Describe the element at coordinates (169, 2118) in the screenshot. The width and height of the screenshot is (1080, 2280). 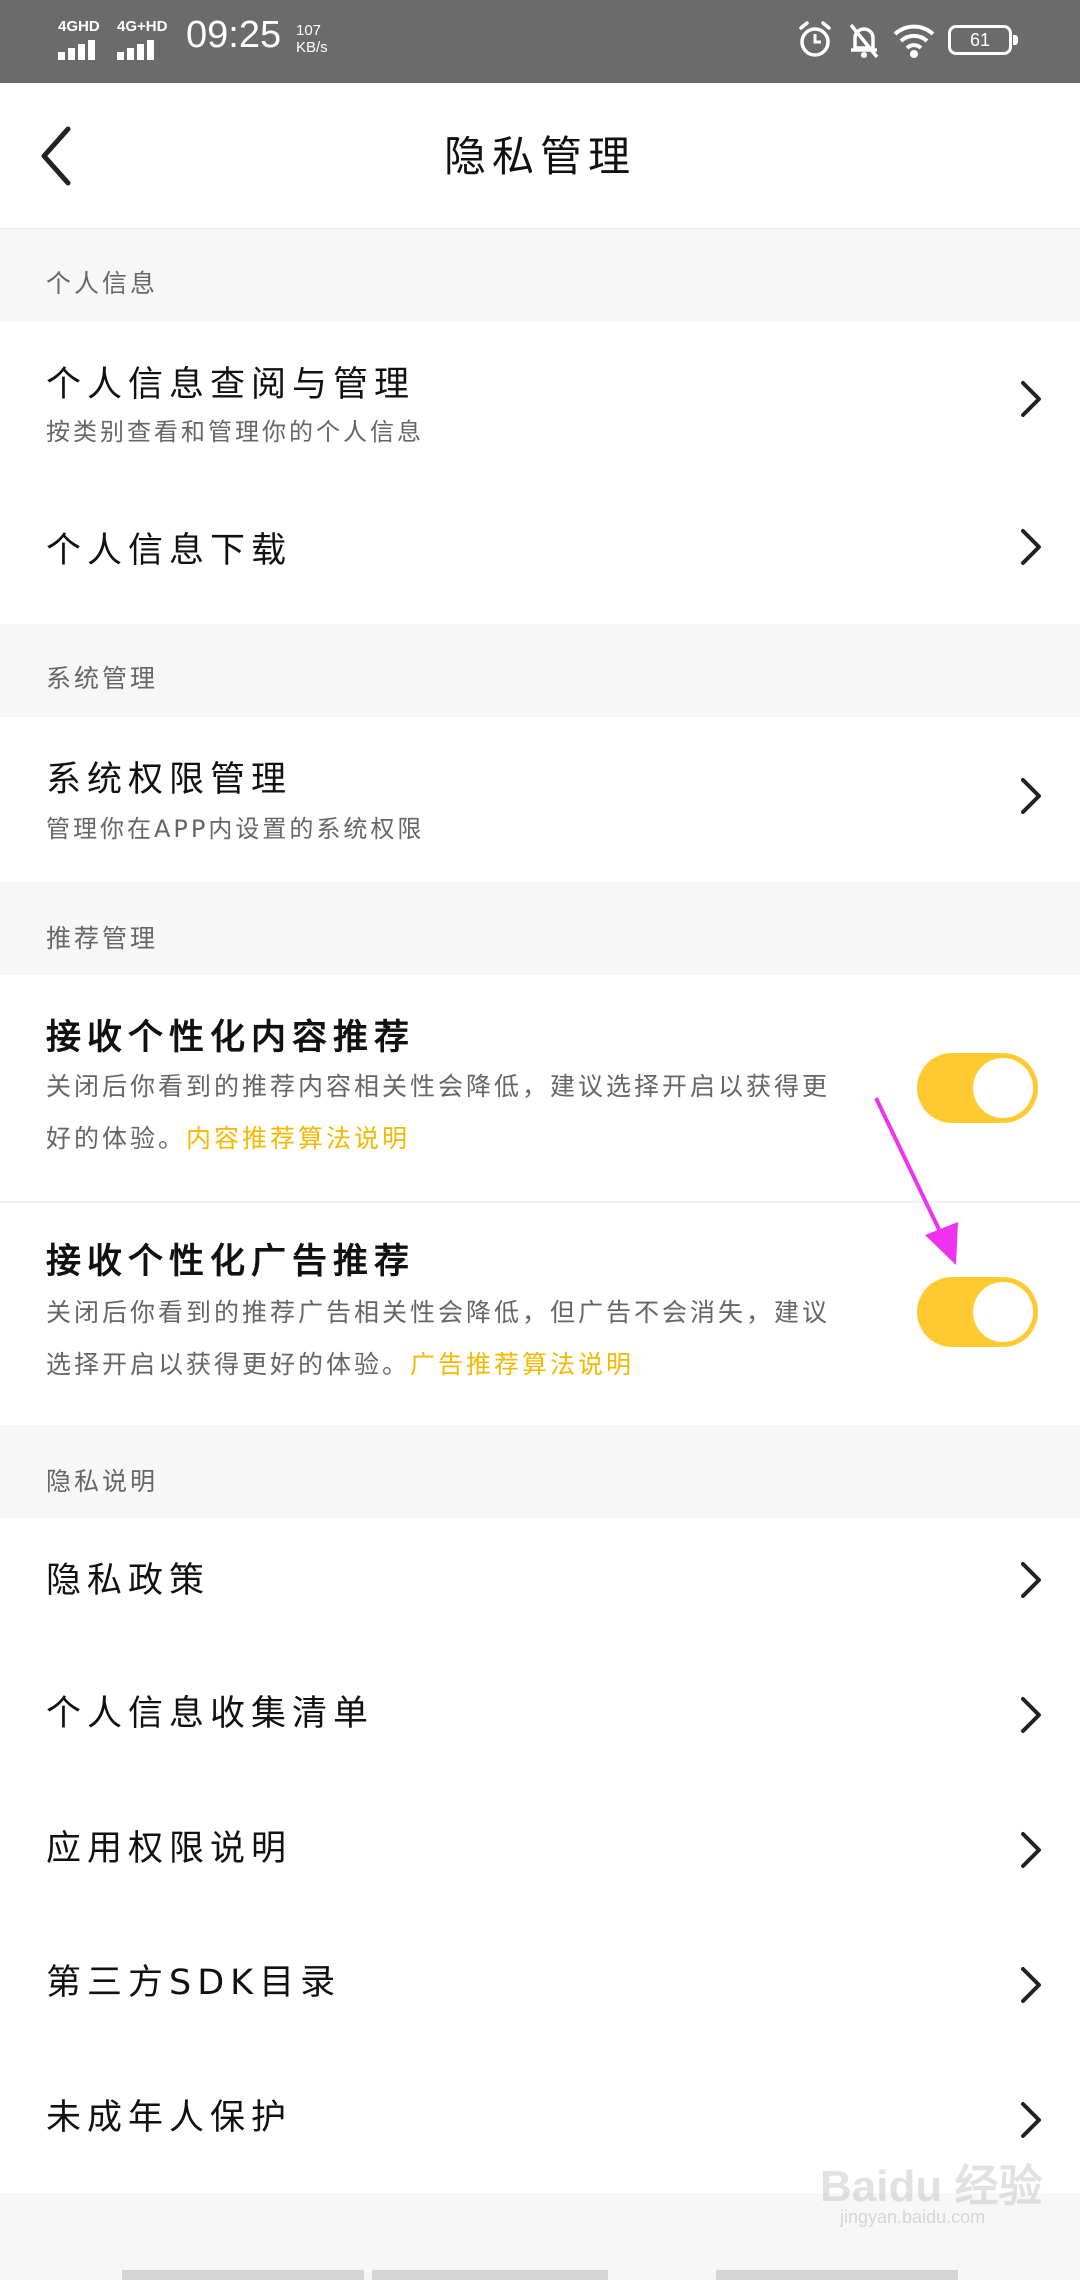
I see `row-title: 未成年人保护` at that location.